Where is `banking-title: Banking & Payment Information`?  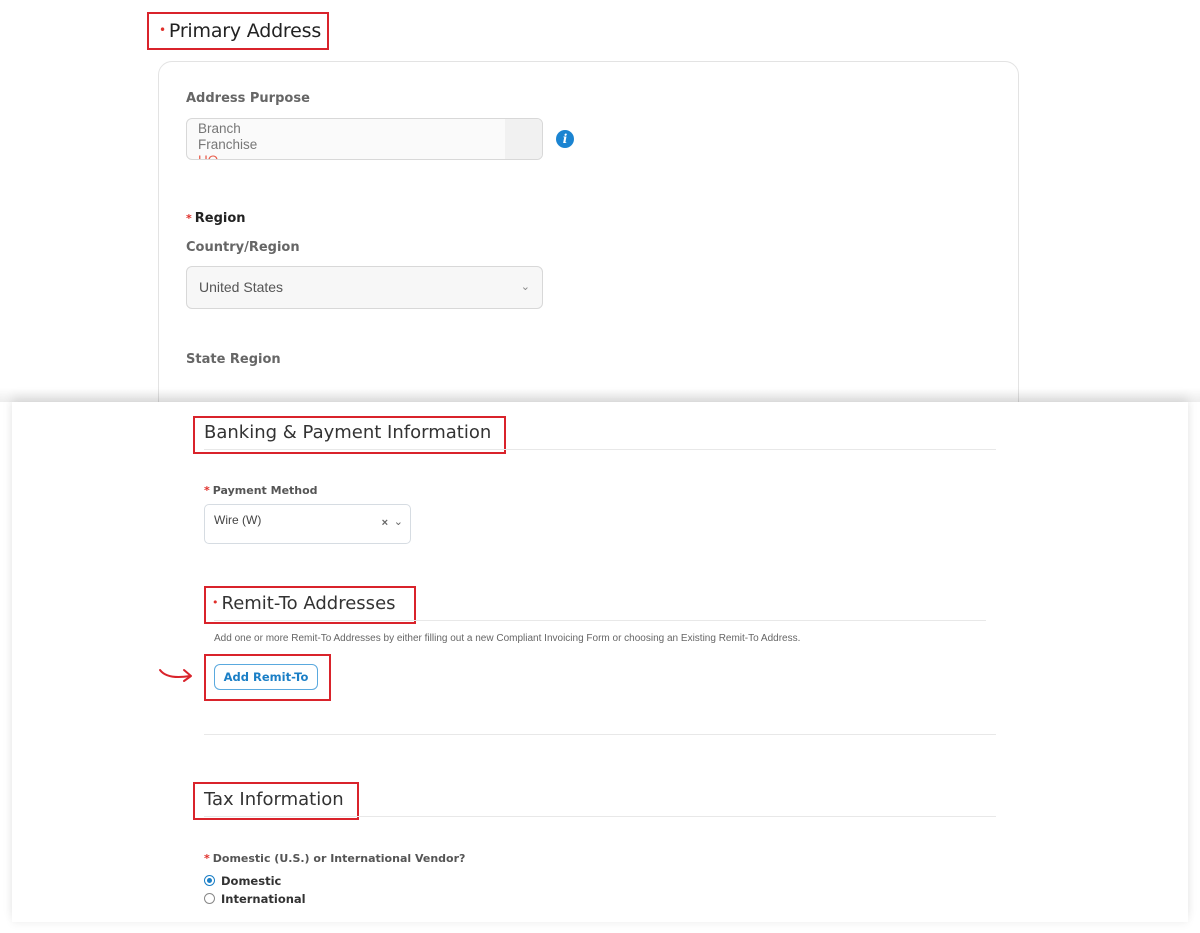
banking-title: Banking & Payment Information is located at coordinates (348, 432).